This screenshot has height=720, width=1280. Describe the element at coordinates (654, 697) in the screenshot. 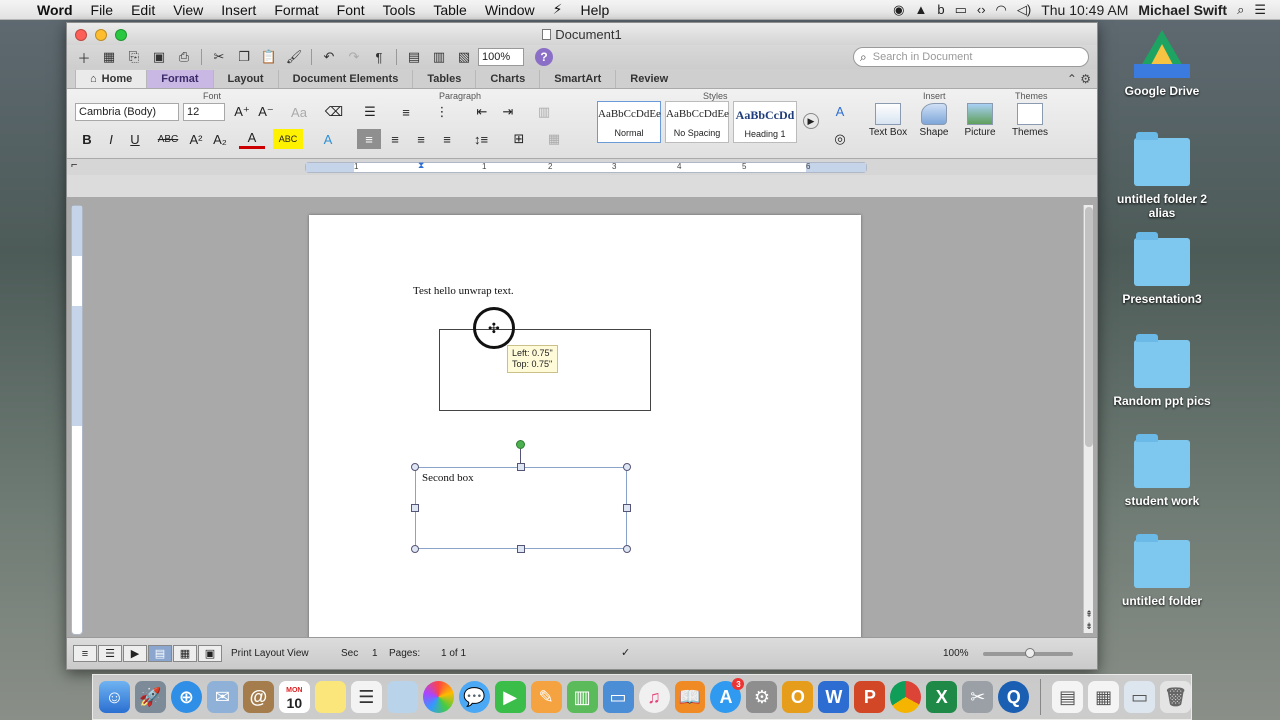

I see `itunes-icon: ♫` at that location.